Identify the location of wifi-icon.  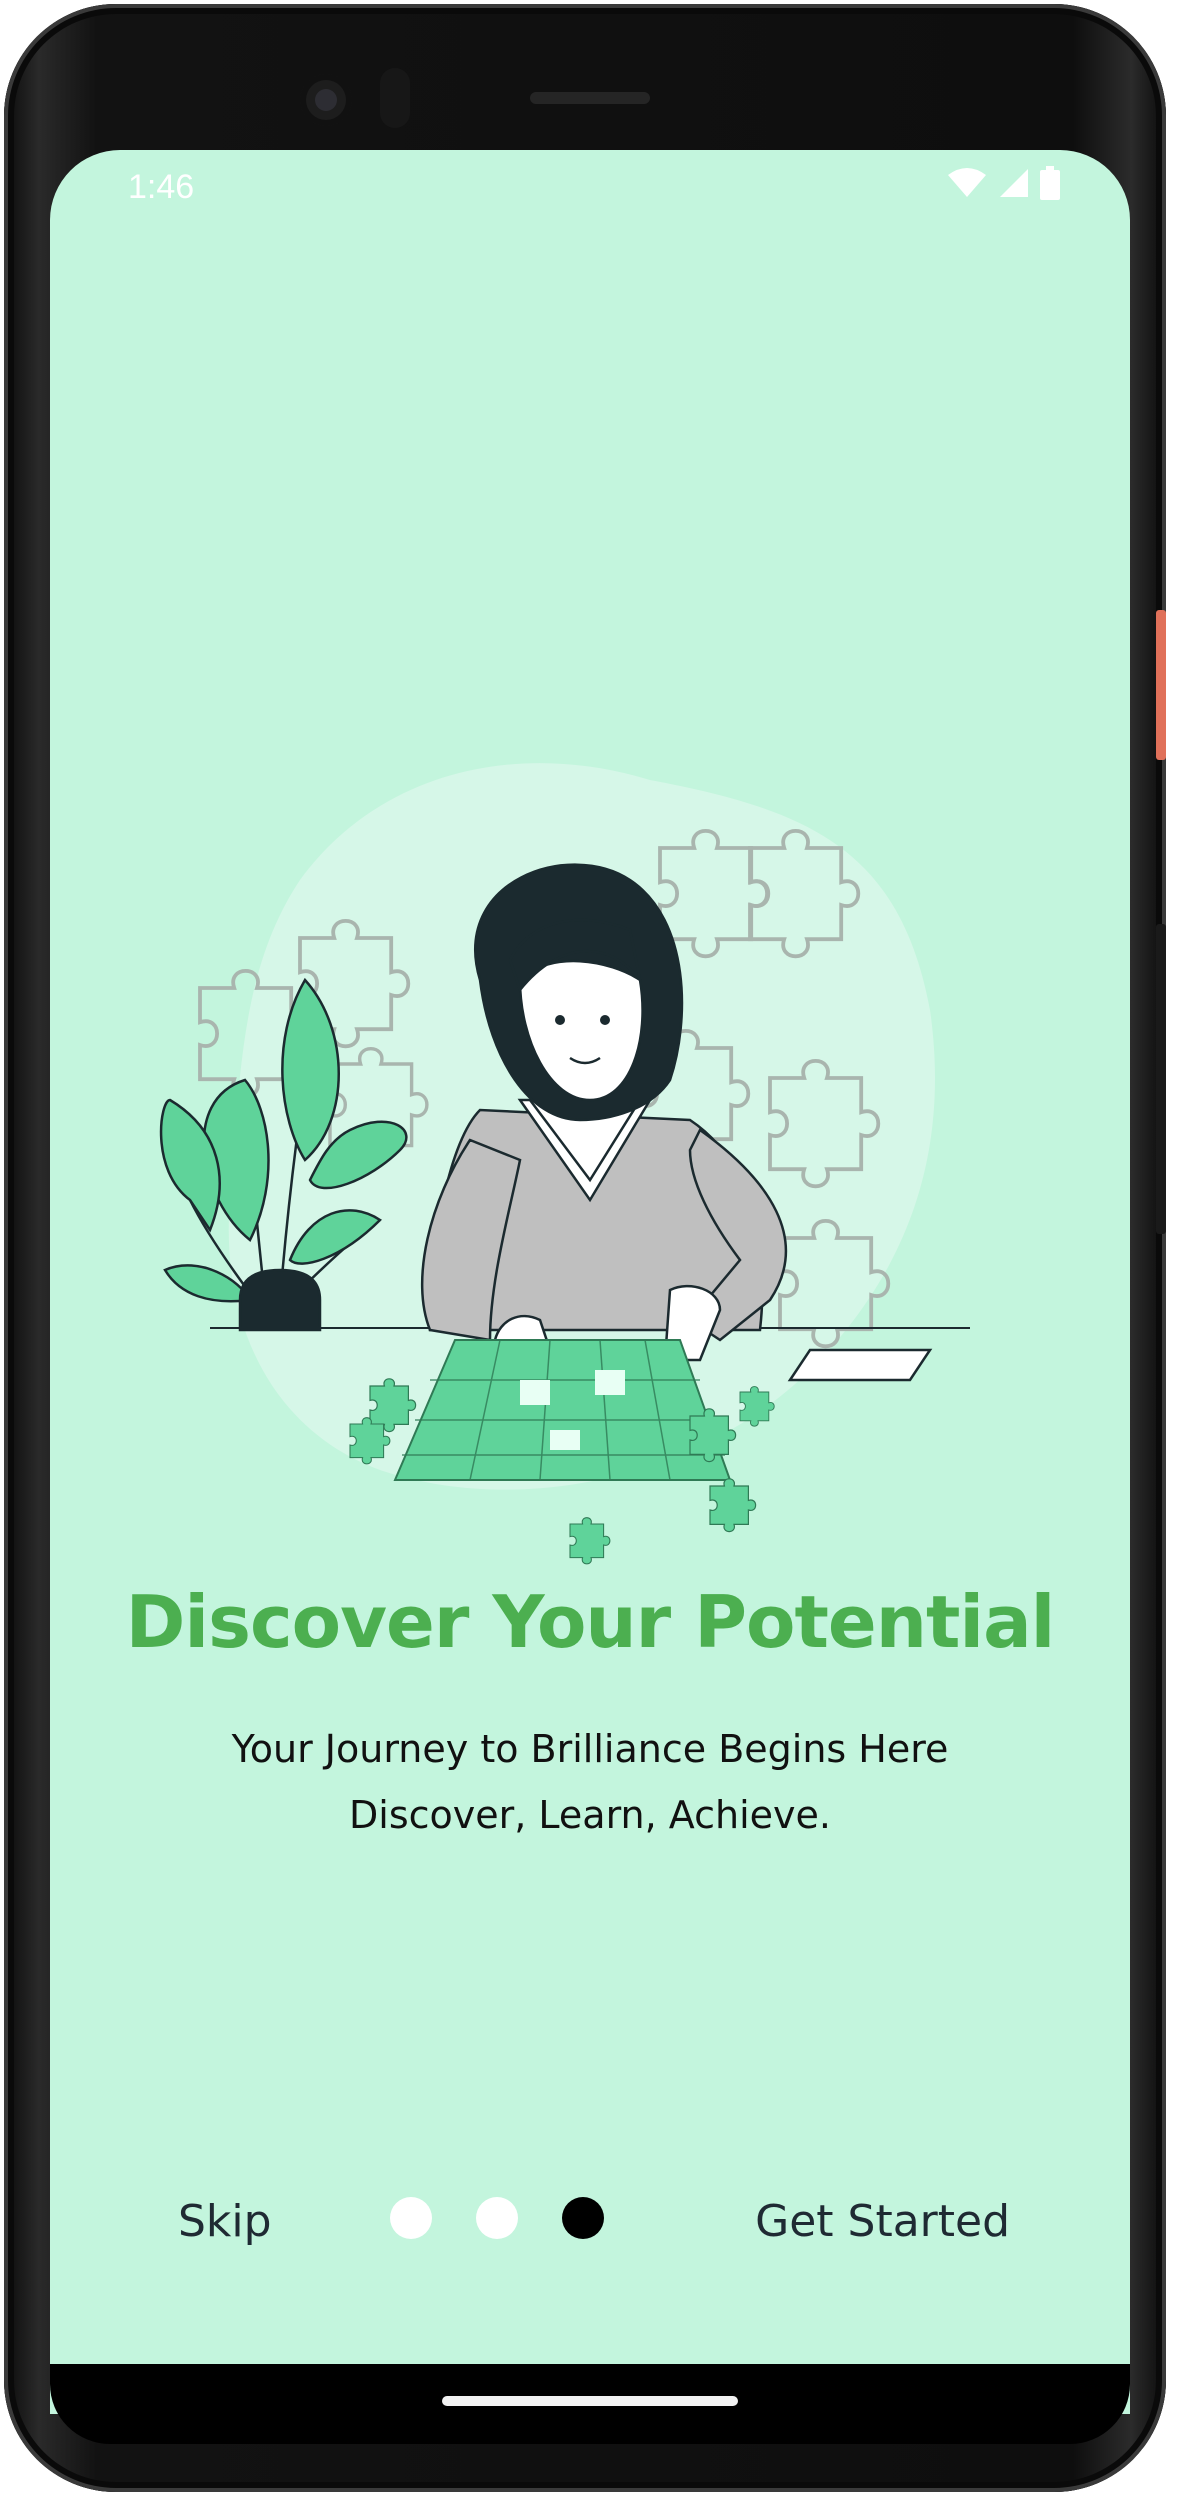
(967, 182).